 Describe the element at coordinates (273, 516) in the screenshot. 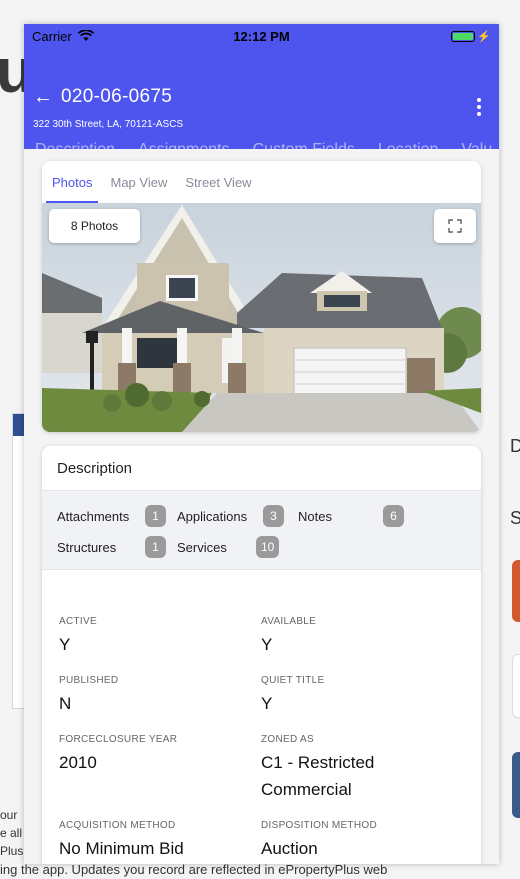

I see `chip-count-badge: 3` at that location.